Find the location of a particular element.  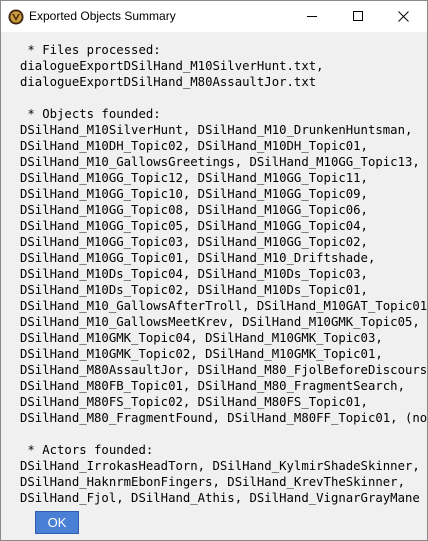

minimize-button is located at coordinates (312, 16).